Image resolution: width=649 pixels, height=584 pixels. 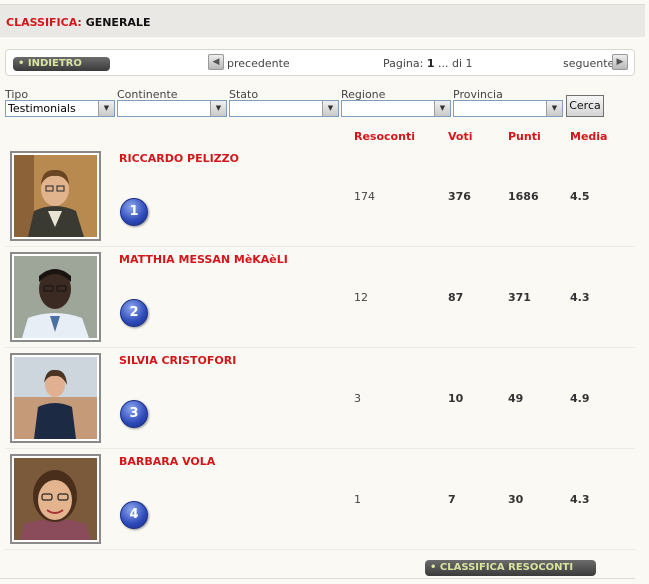 I want to click on media-value: 4.9, so click(x=580, y=398).